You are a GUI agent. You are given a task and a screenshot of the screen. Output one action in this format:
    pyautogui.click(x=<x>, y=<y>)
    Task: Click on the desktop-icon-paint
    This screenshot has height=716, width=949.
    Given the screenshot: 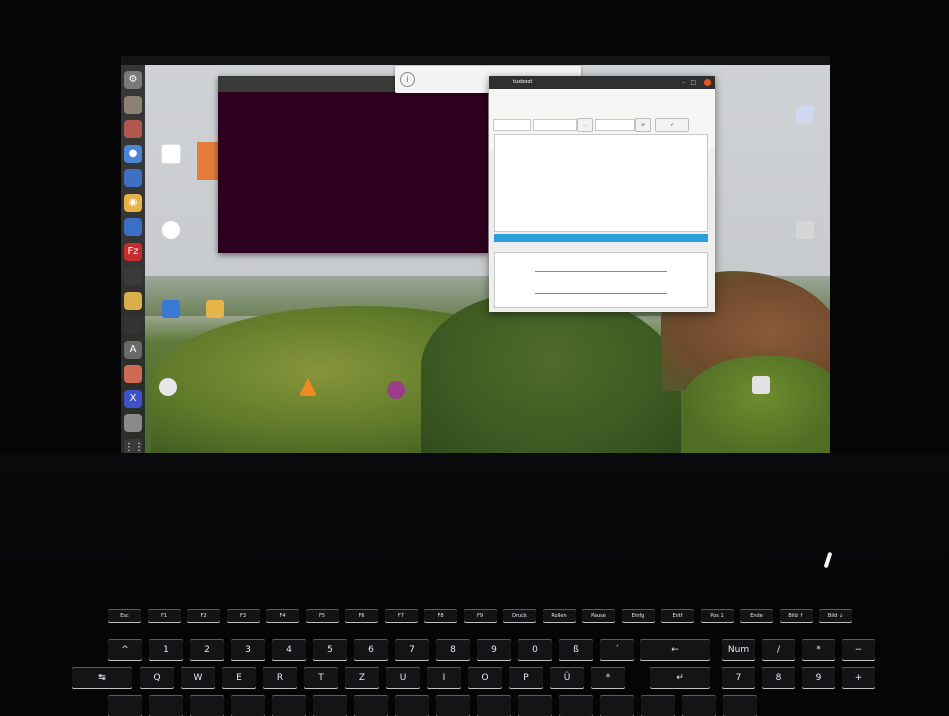 What is the action you would take?
    pyautogui.click(x=215, y=309)
    